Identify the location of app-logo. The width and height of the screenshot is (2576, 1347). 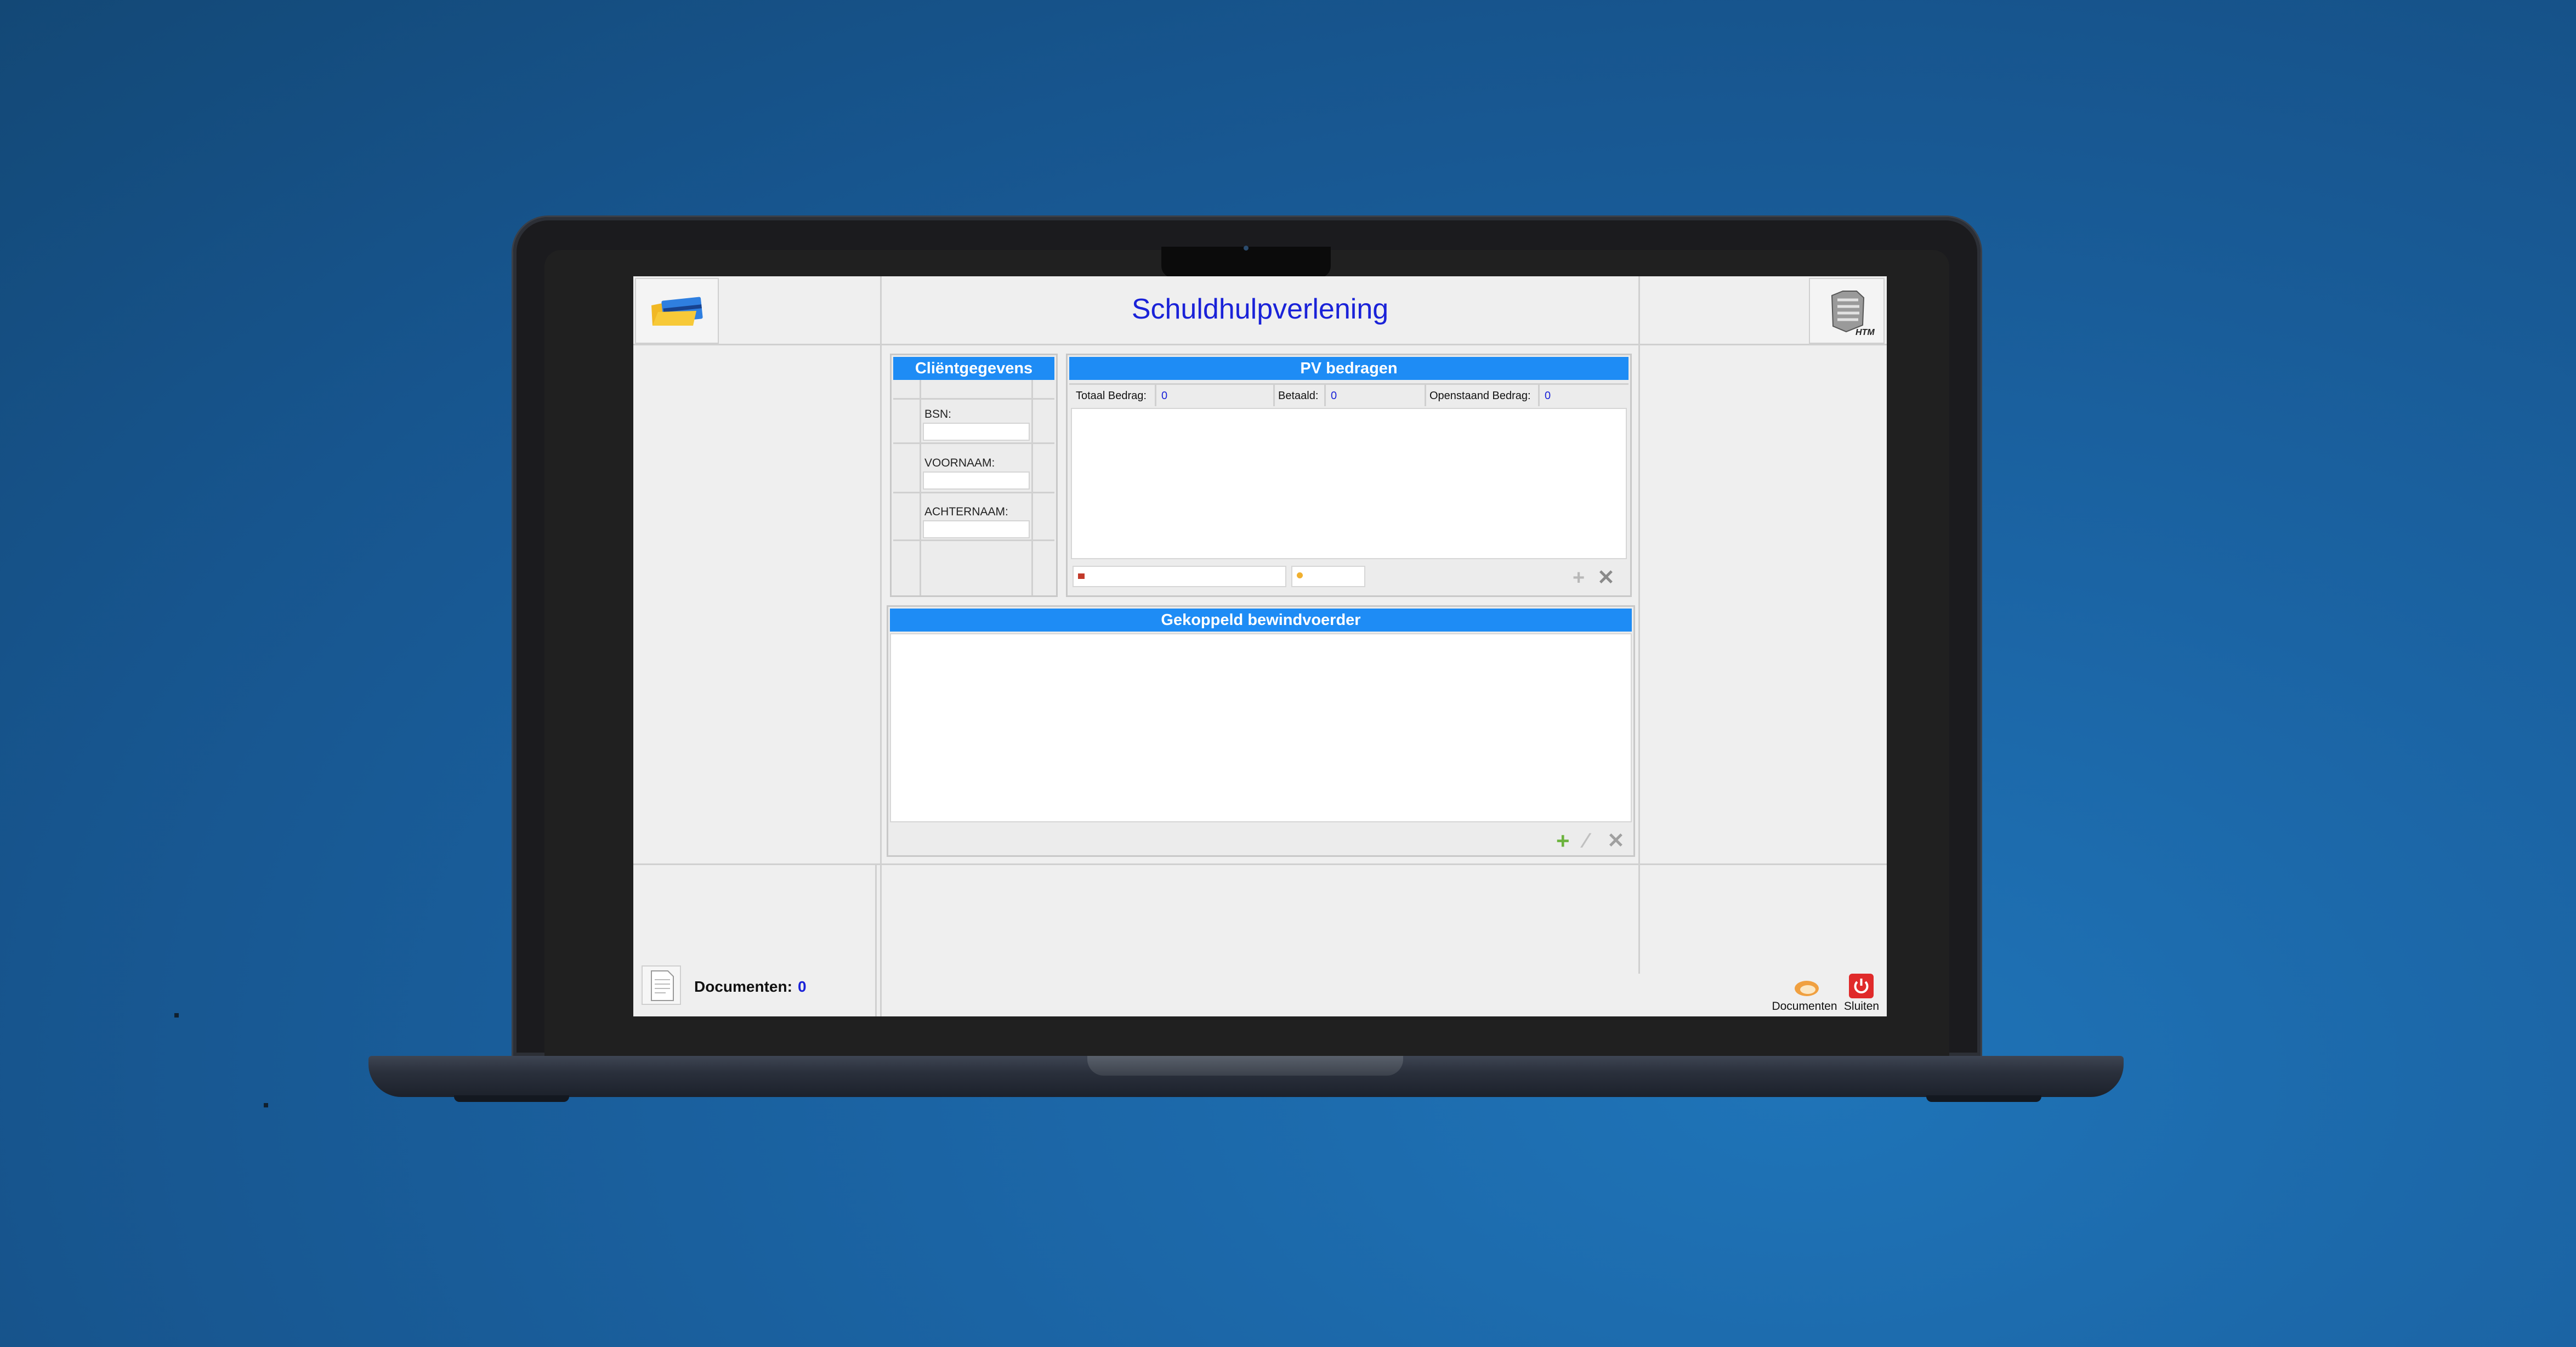
(677, 311).